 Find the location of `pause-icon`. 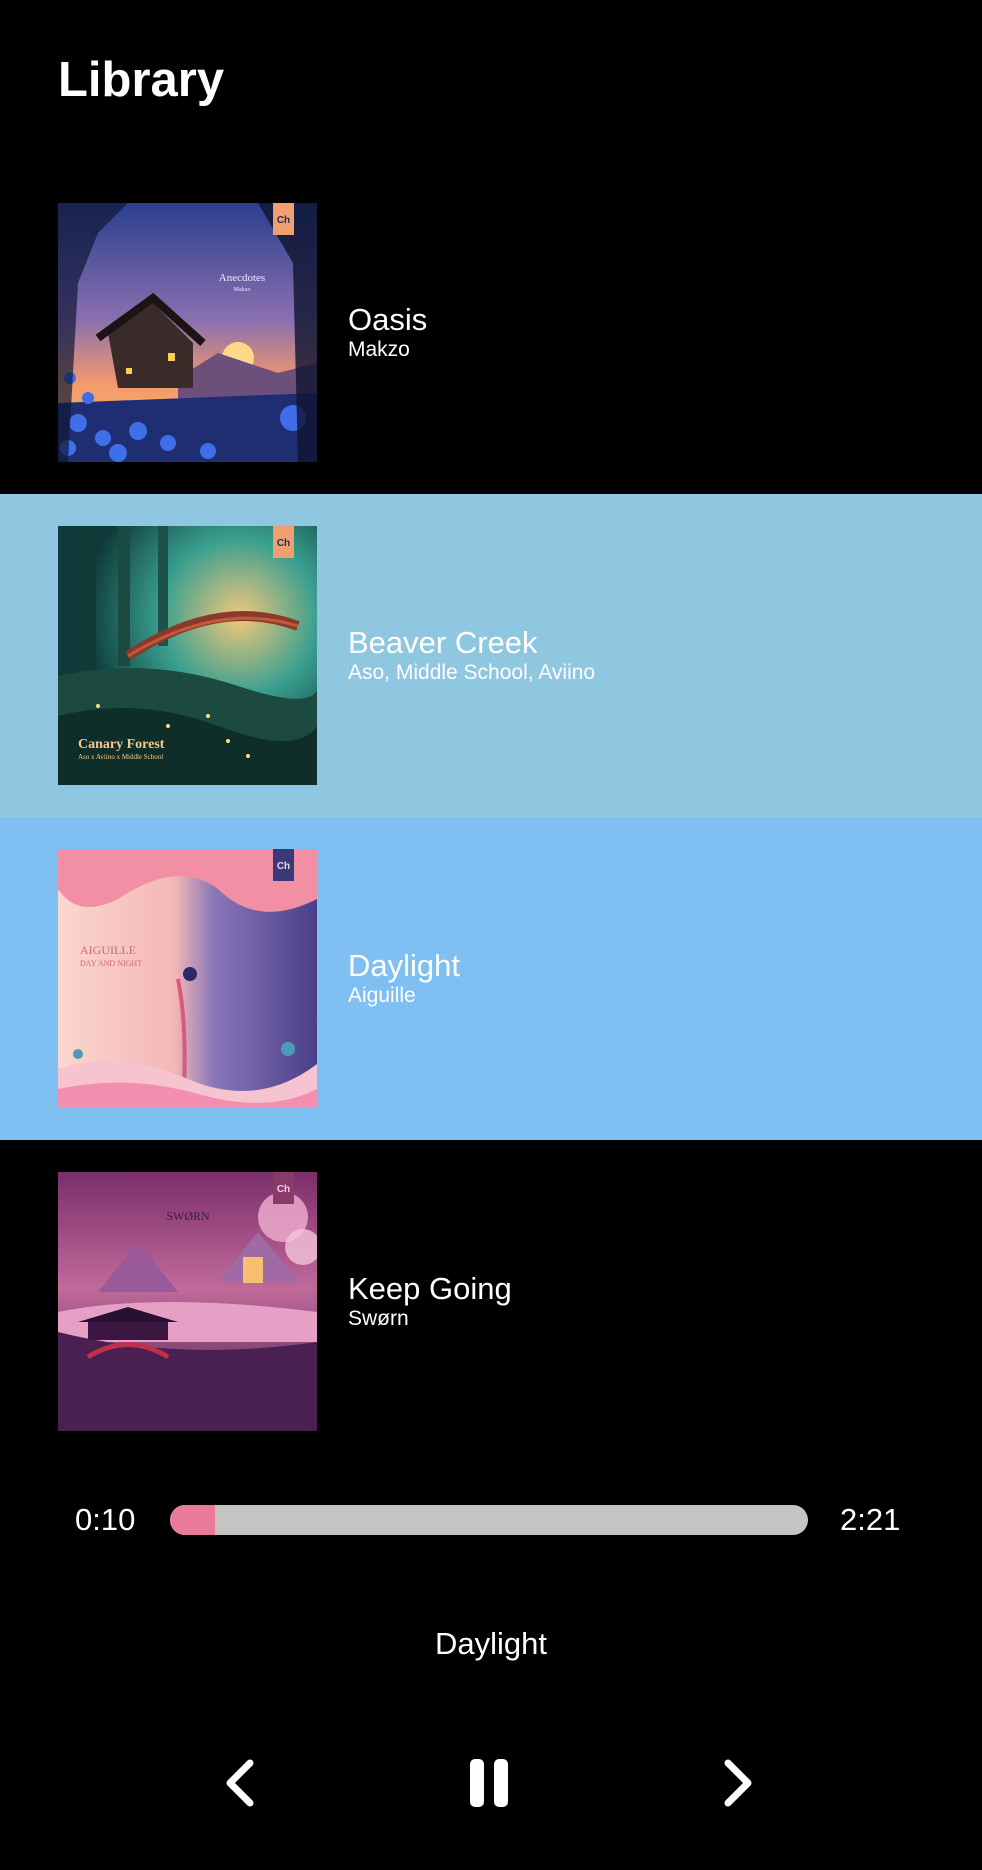

pause-icon is located at coordinates (489, 1783).